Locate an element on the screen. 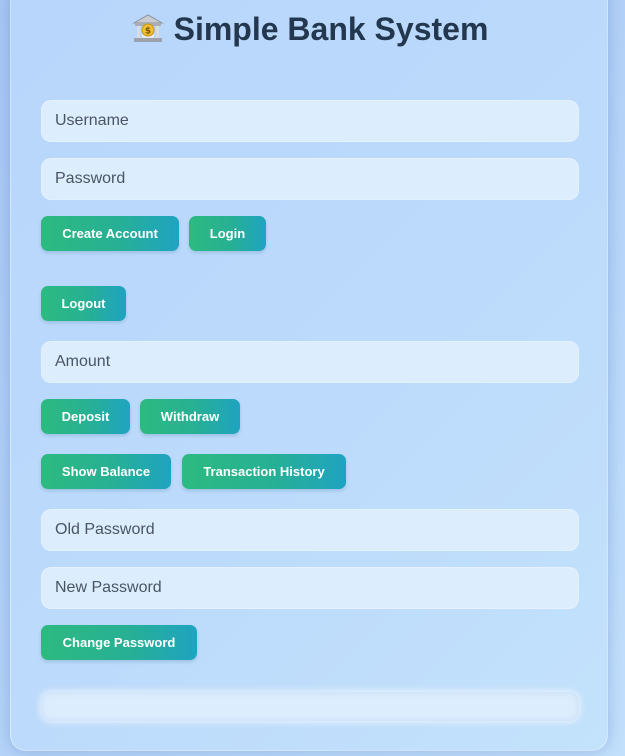  page-title-text: Simple Bank System is located at coordinates (331, 29).